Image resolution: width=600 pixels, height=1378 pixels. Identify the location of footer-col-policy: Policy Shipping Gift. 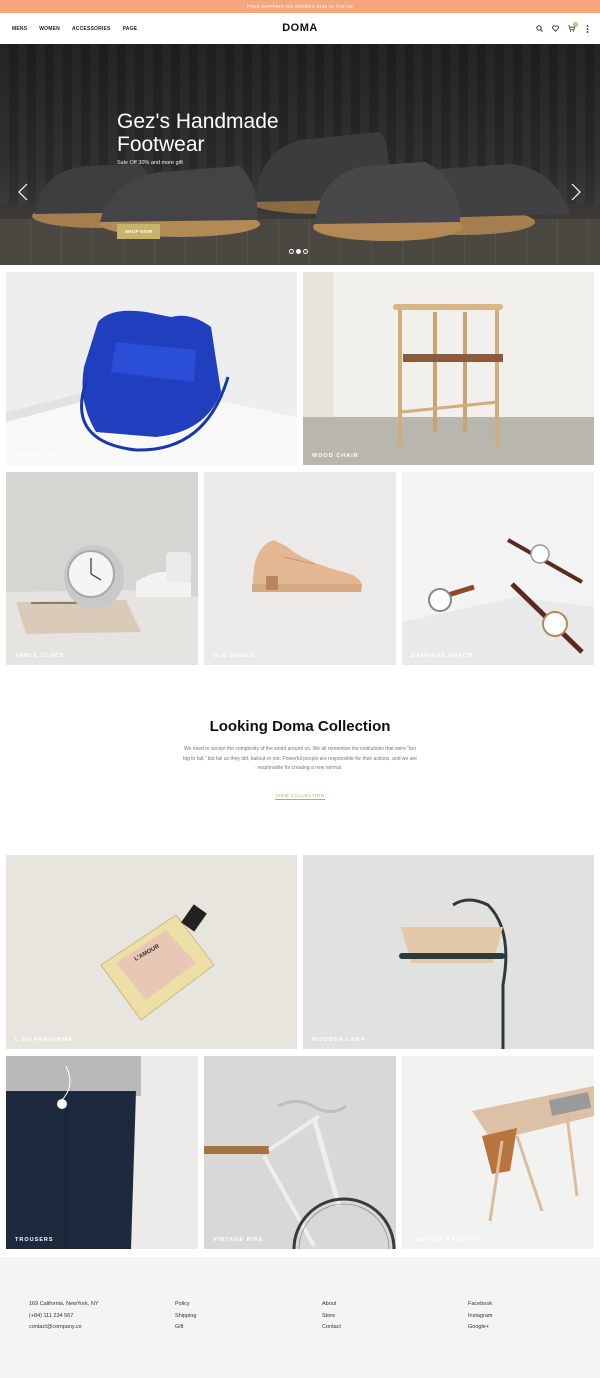
(185, 1316).